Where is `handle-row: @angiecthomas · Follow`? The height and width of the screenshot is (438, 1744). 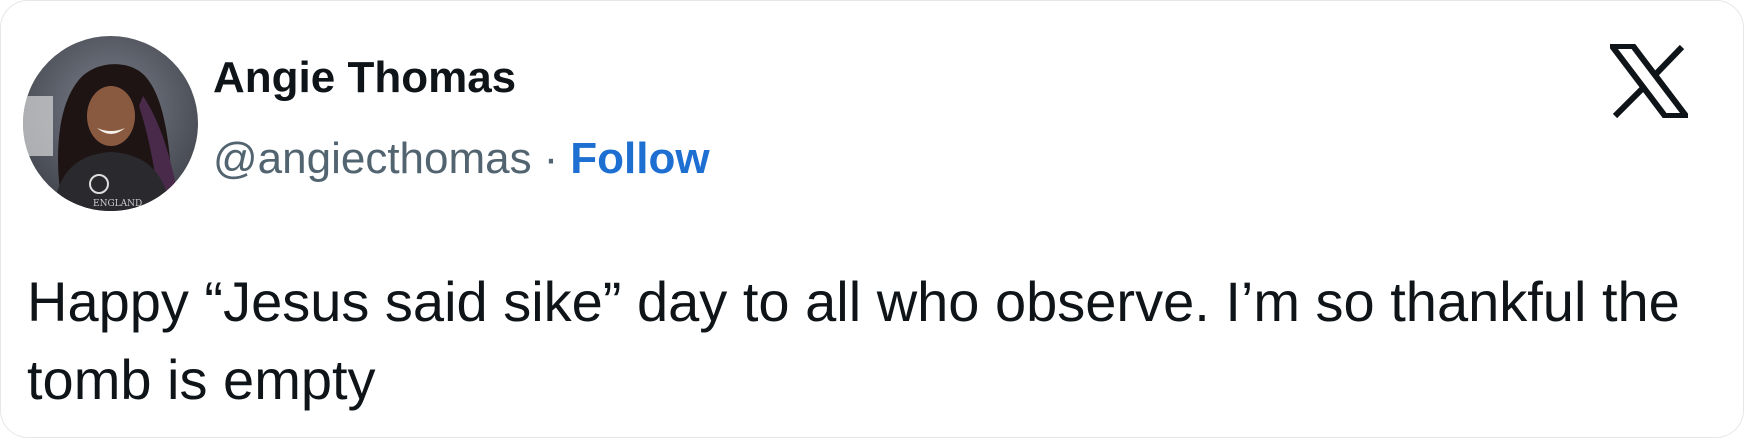 handle-row: @angiecthomas · Follow is located at coordinates (461, 159).